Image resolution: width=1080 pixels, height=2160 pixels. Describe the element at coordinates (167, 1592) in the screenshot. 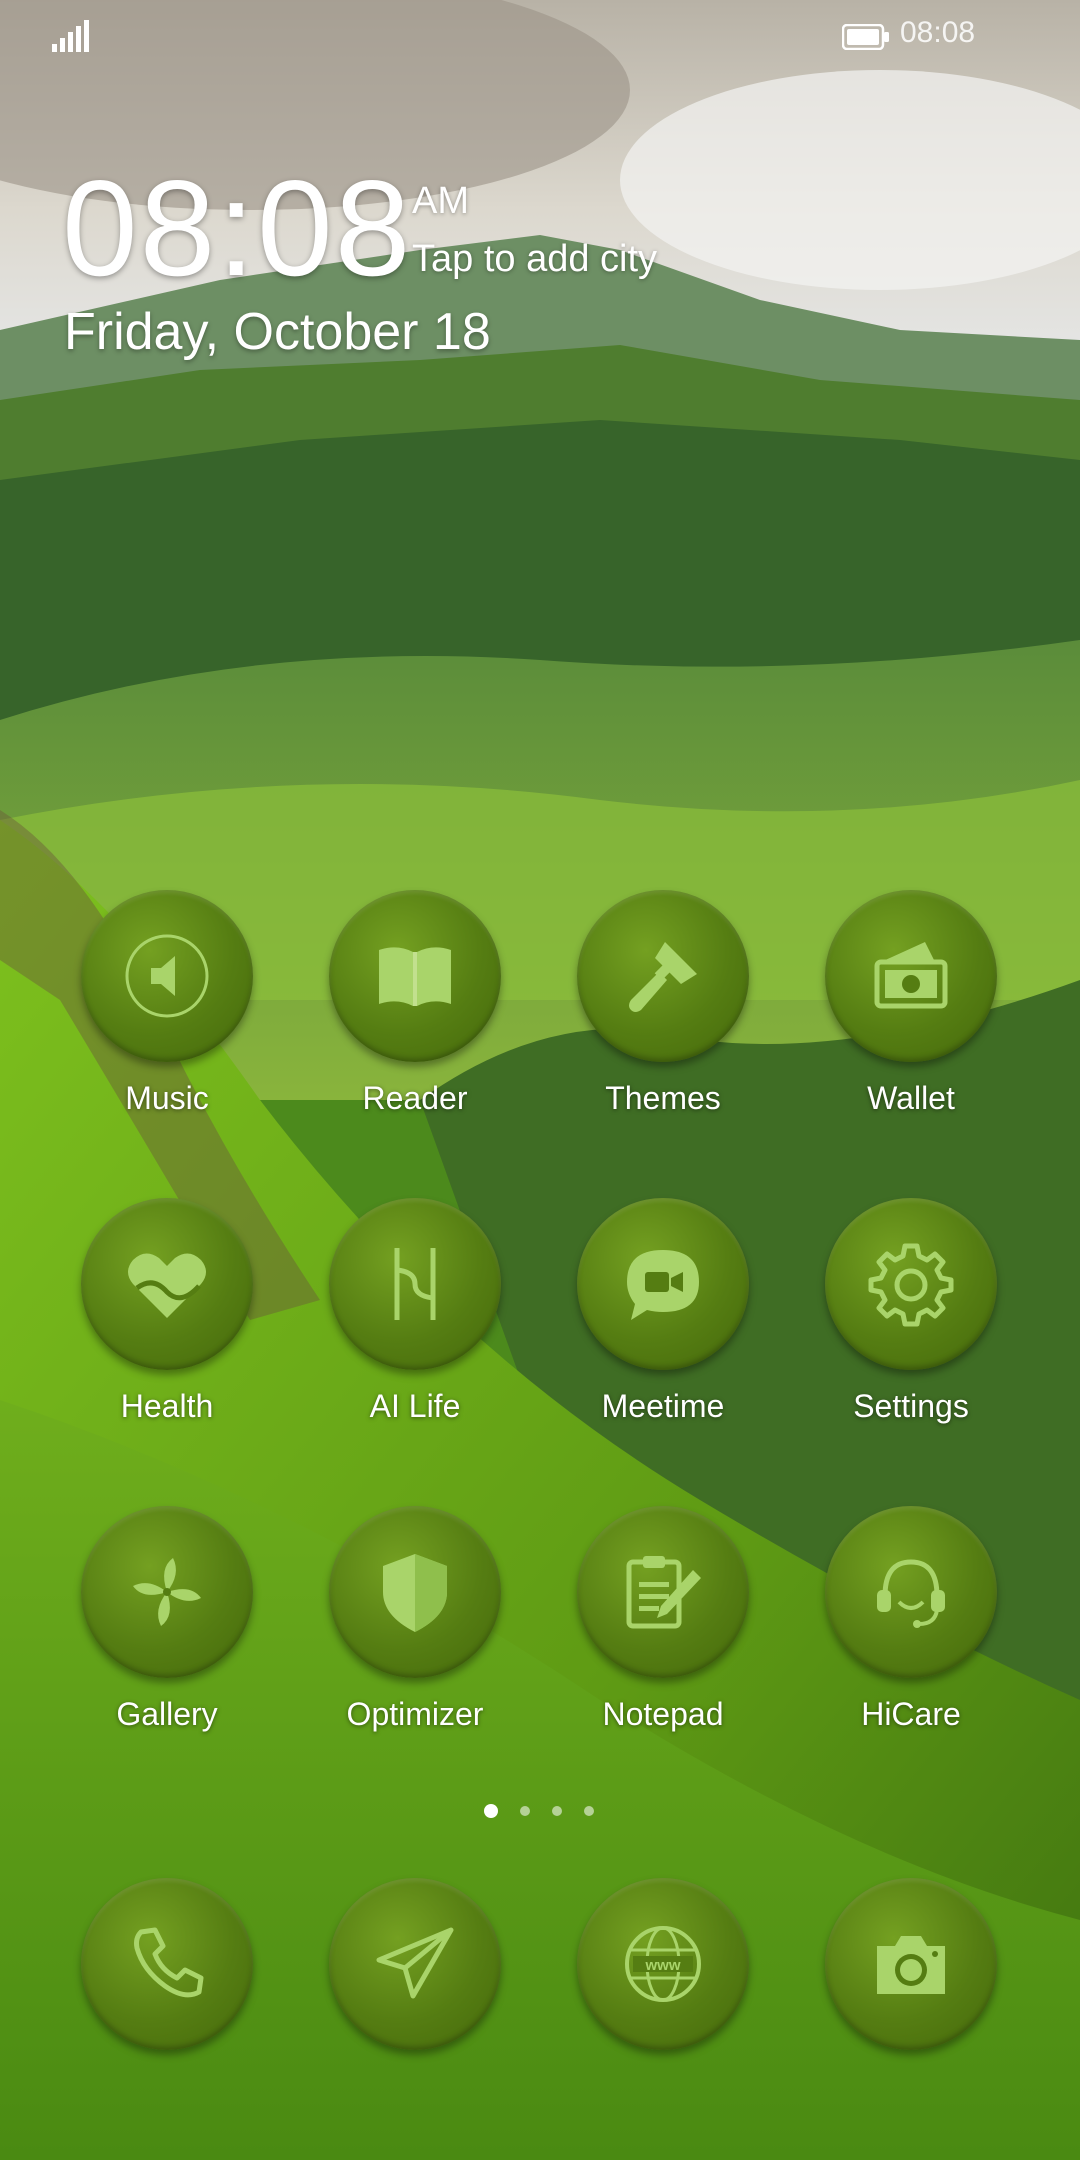

I see `pinwheel-icon` at that location.